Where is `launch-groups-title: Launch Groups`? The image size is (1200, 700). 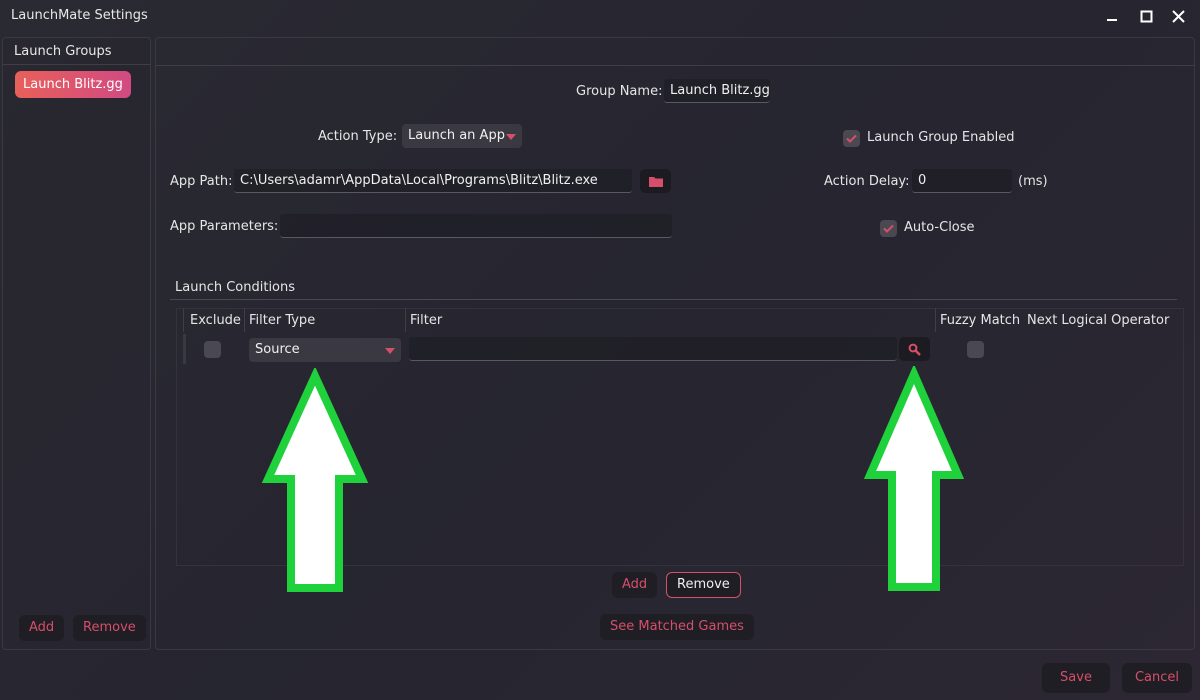
launch-groups-title: Launch Groups is located at coordinates (63, 51).